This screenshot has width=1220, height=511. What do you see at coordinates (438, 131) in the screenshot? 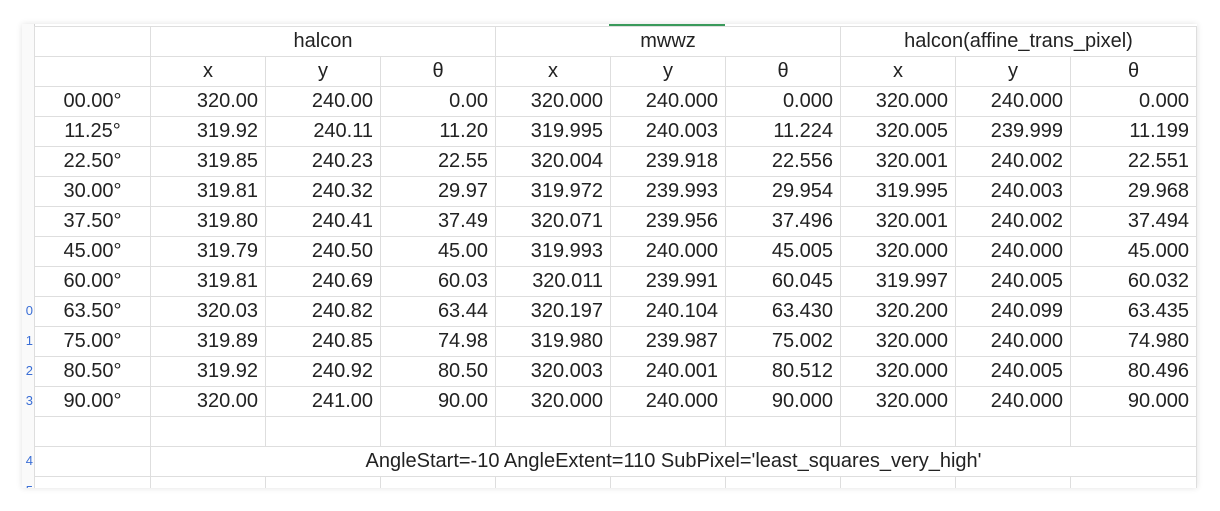
I see `value-cell: 11.20` at bounding box center [438, 131].